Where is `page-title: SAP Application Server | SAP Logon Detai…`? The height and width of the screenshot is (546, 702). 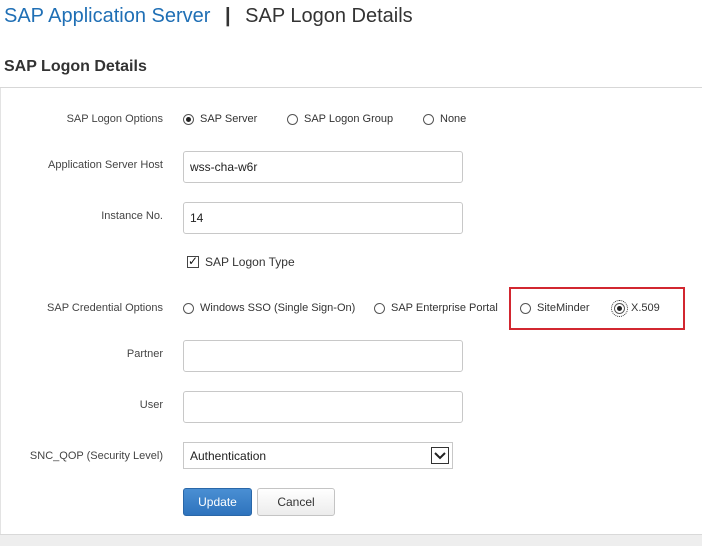
page-title: SAP Application Server | SAP Logon Detai… is located at coordinates (208, 16).